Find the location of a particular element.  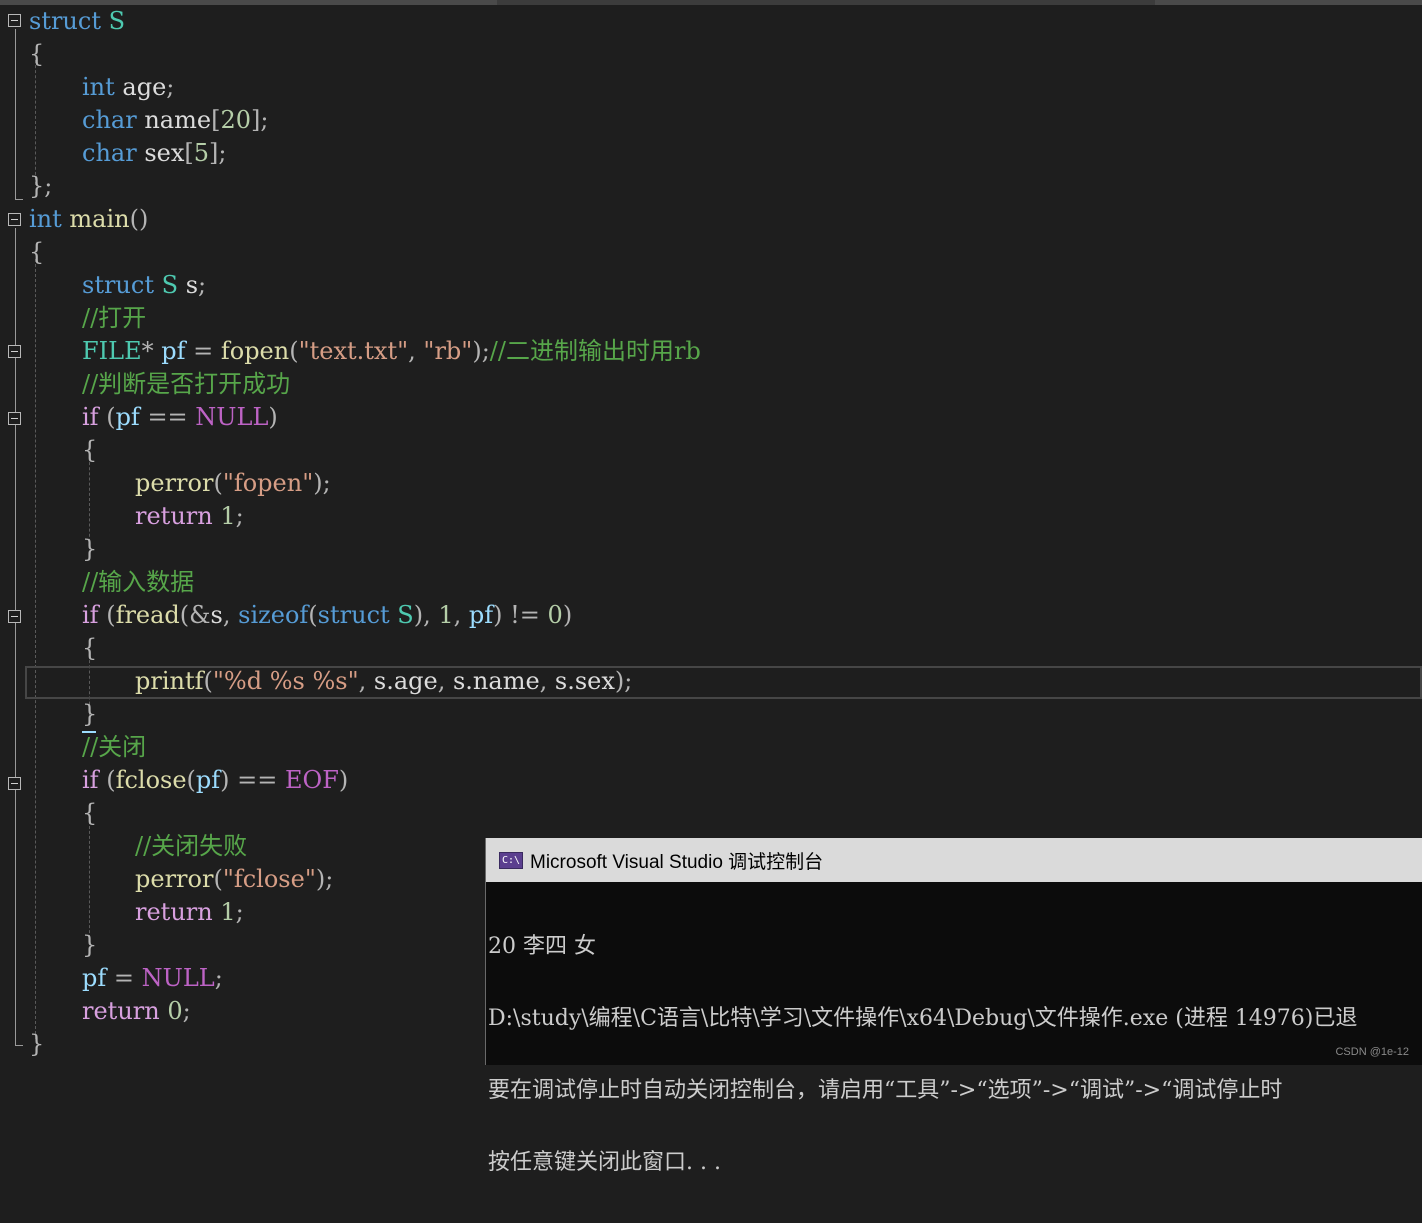

code-line: //判断是否打开成功 is located at coordinates (186, 384).